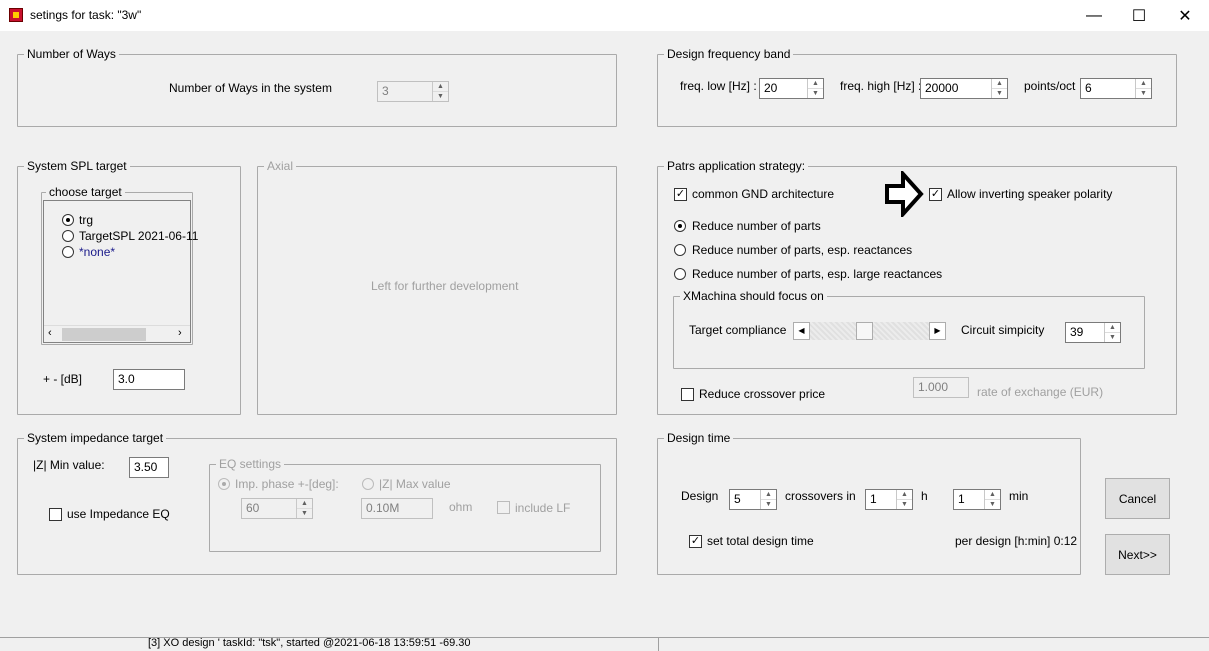 The image size is (1209, 651). I want to click on reduce-parts-label: Reduce number of parts, so click(756, 226).